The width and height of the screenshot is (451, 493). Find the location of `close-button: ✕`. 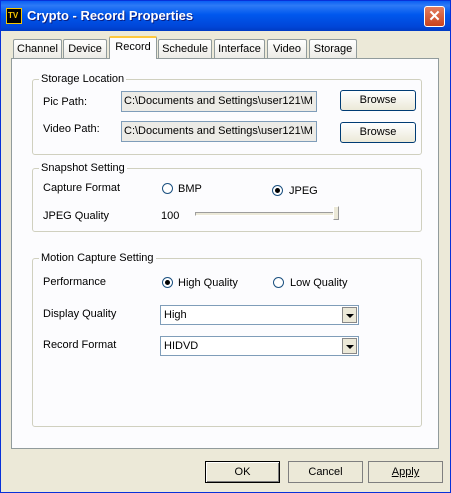

close-button: ✕ is located at coordinates (434, 16).